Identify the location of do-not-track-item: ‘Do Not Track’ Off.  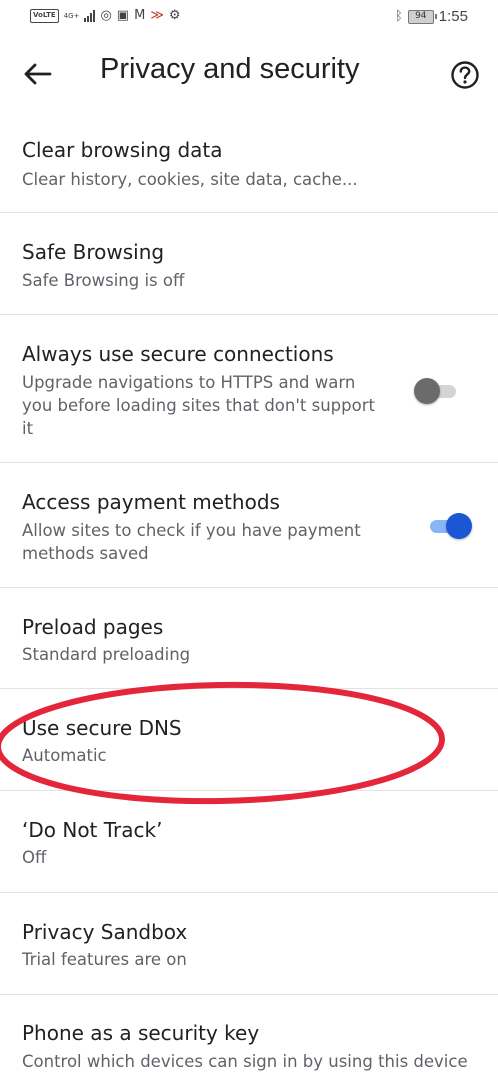
(249, 842).